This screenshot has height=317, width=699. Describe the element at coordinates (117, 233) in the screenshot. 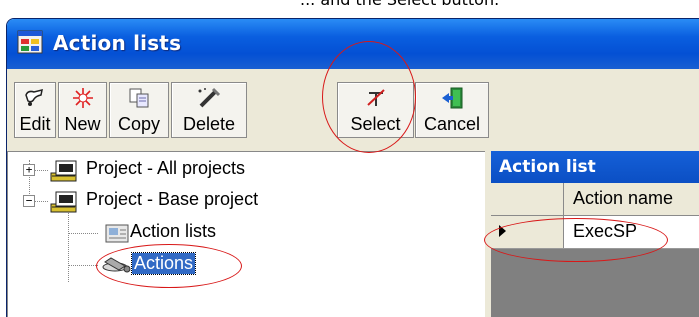

I see `action-lists-icon` at that location.